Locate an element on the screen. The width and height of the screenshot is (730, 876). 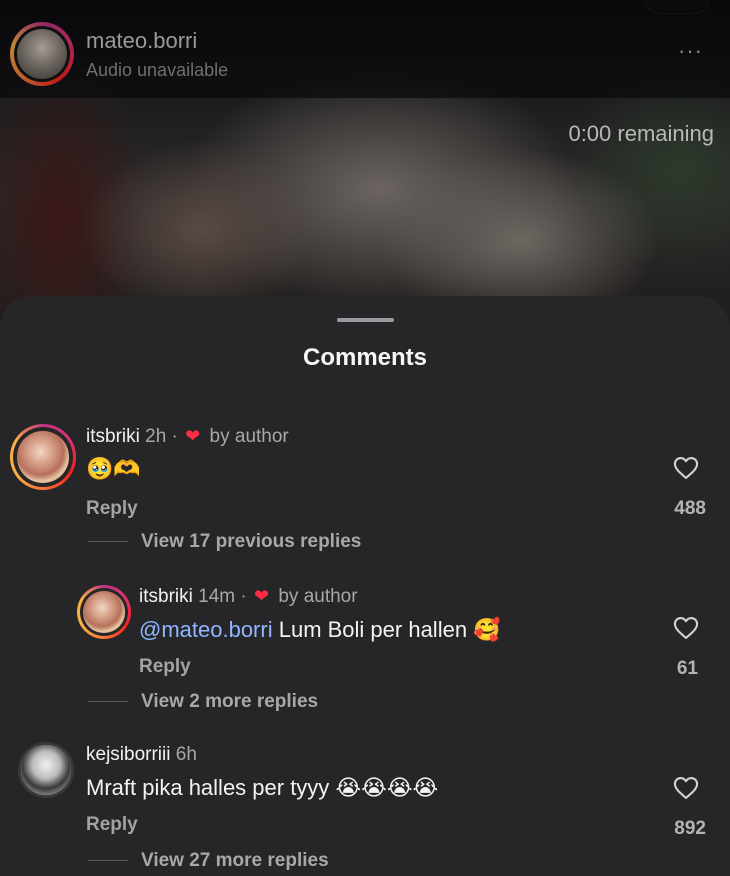
view-replies-button: View 27 more replies is located at coordinates (235, 861).